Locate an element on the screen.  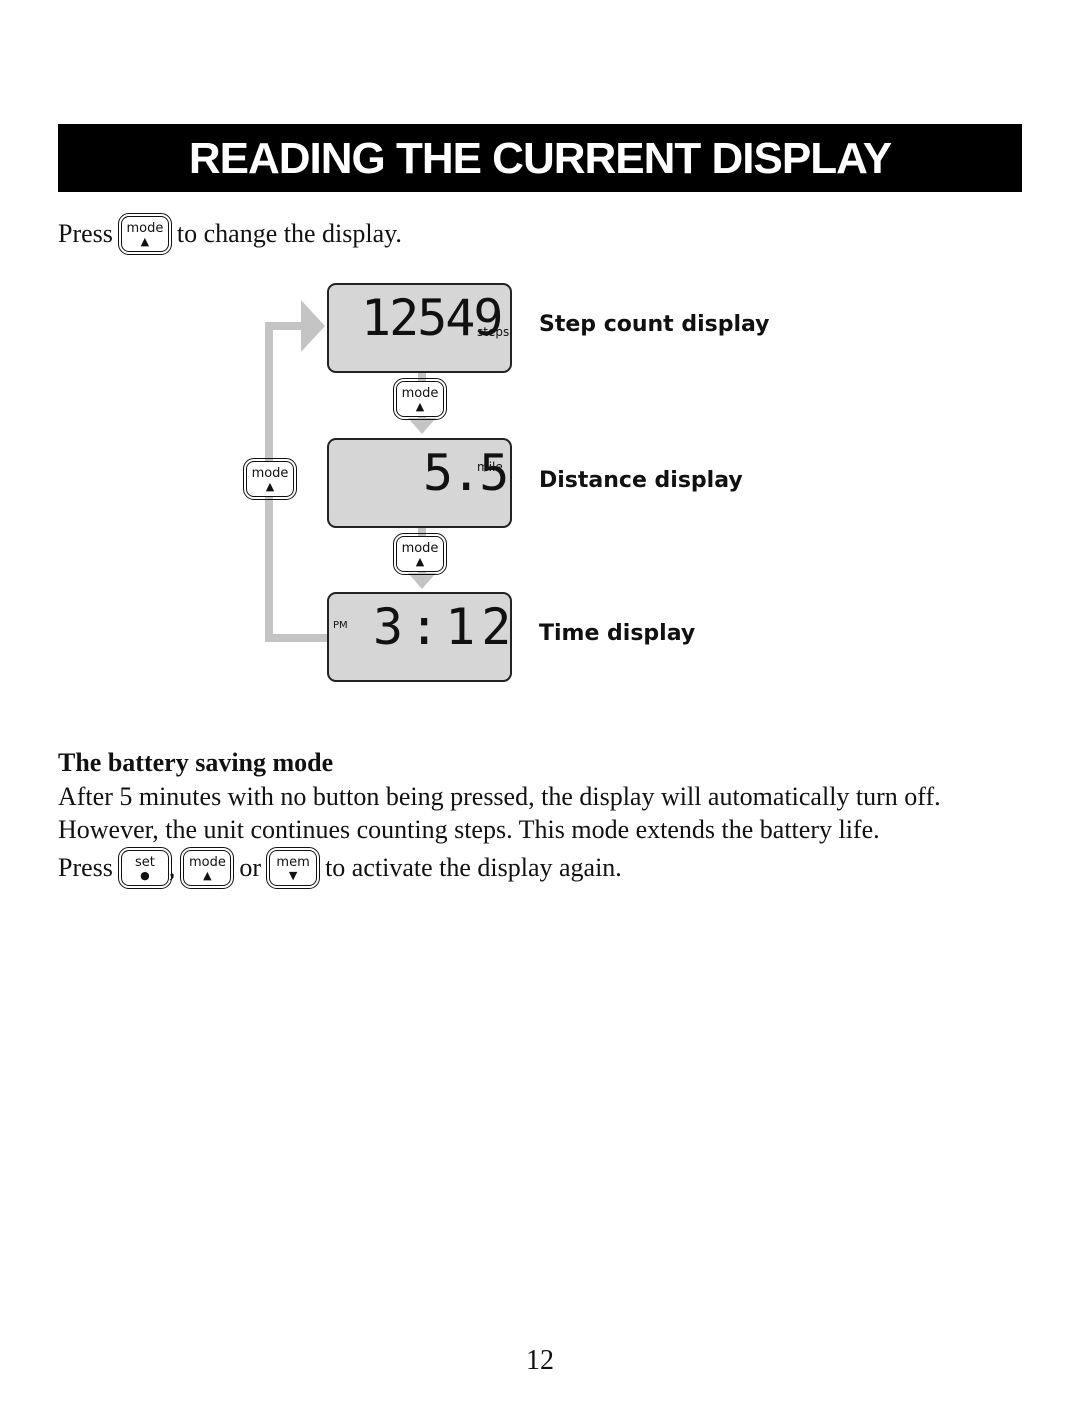
time-lcd: PM 3:12 is located at coordinates (419, 637).